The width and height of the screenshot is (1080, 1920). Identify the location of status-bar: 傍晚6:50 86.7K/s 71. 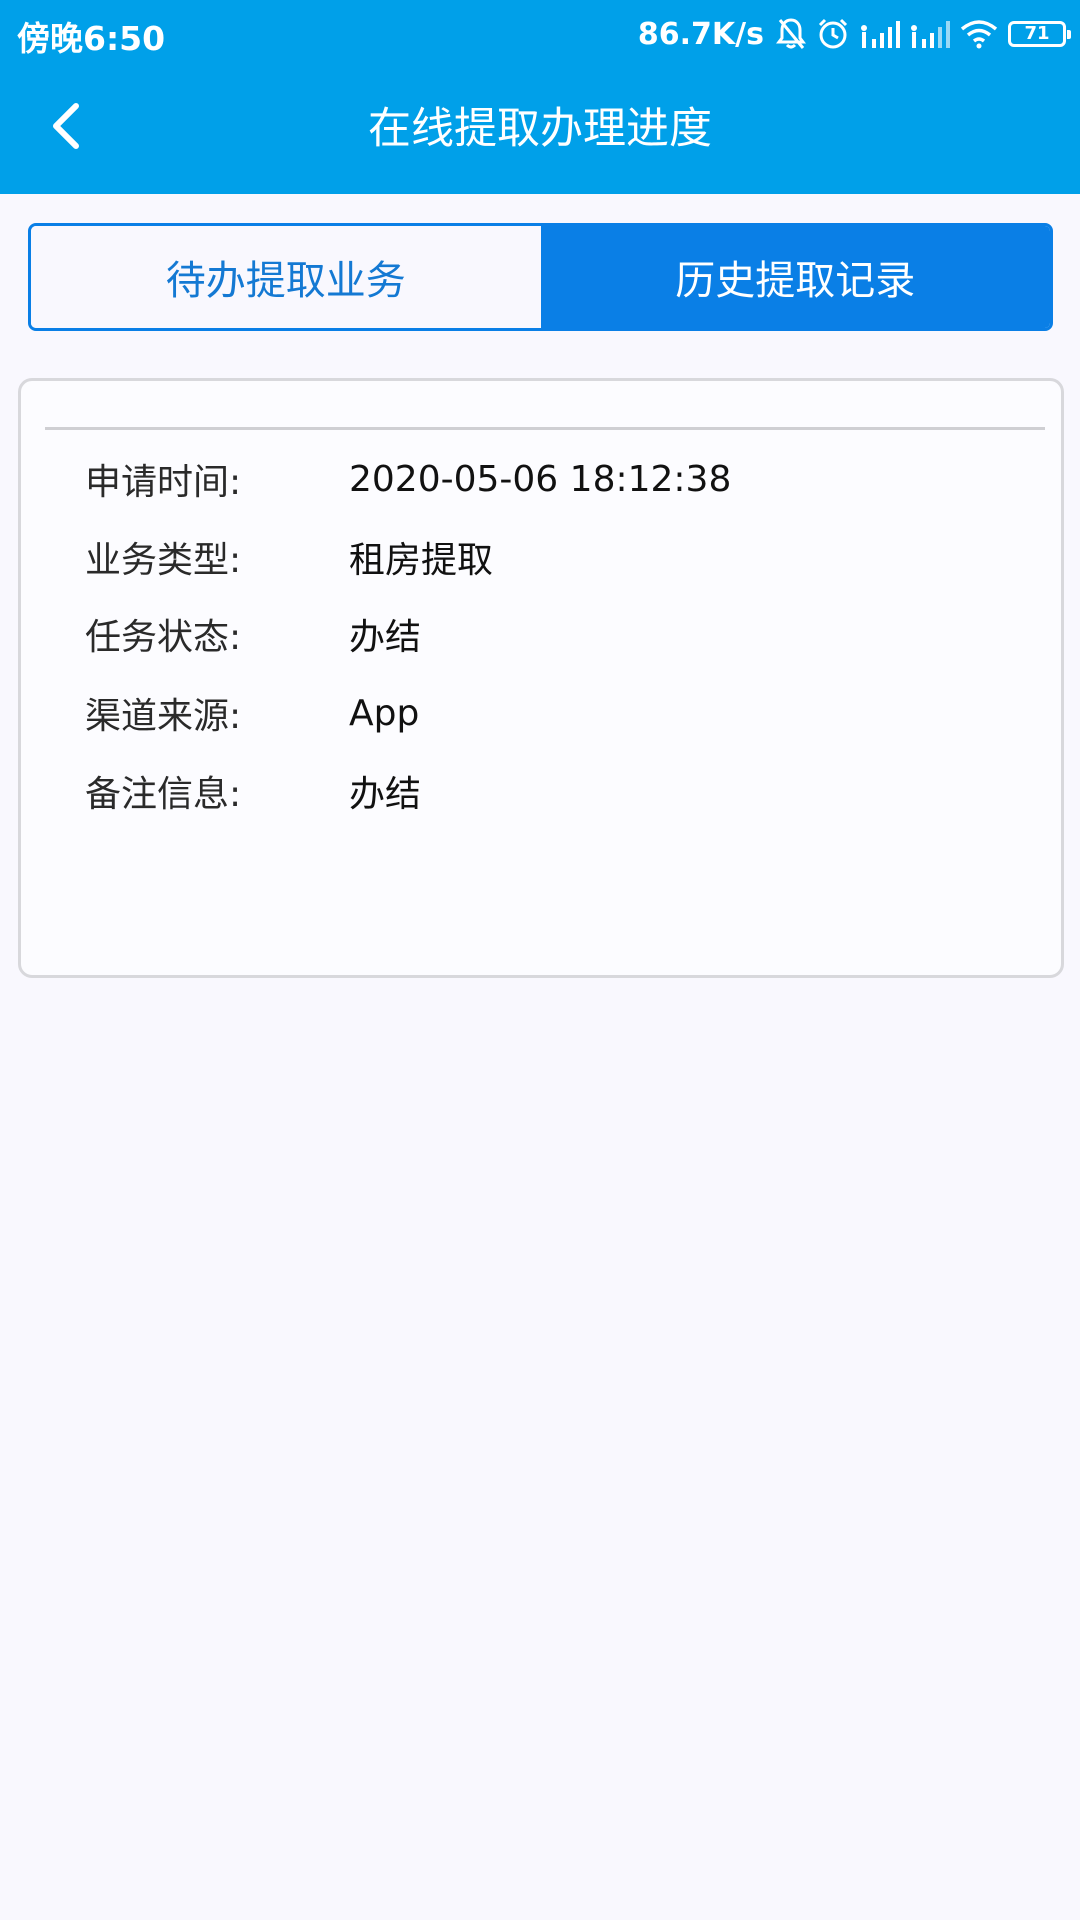
(540, 34).